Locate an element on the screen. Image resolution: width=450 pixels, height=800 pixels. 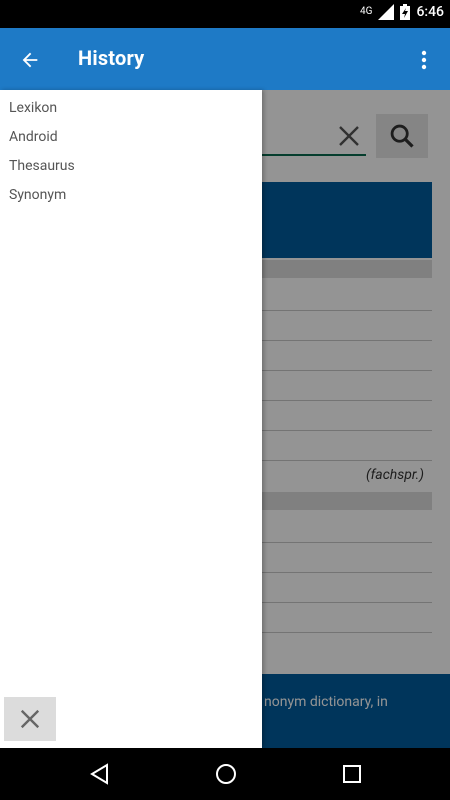
more-options-button is located at coordinates (424, 60).